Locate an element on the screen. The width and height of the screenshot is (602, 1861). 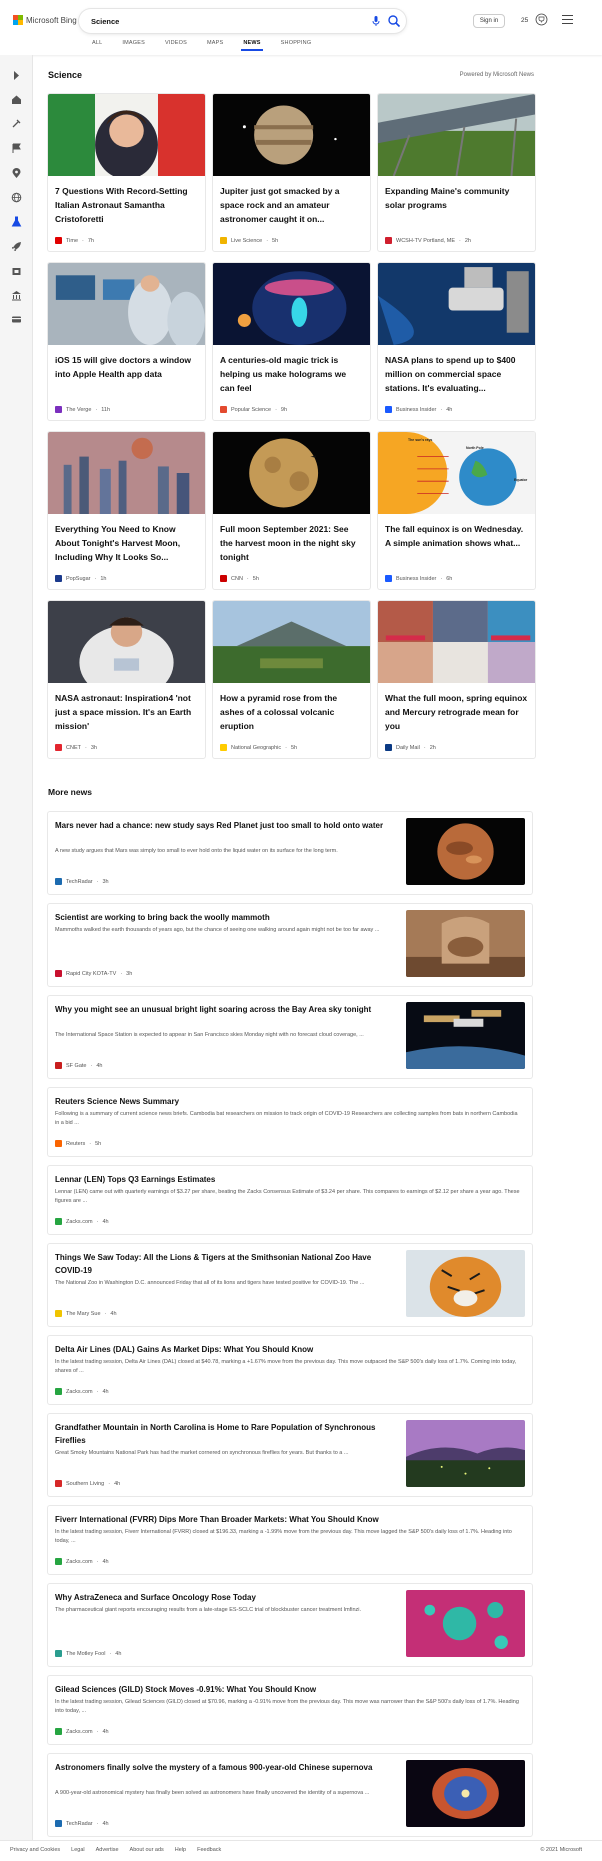
tab-maps: MAPS is located at coordinates (215, 45).